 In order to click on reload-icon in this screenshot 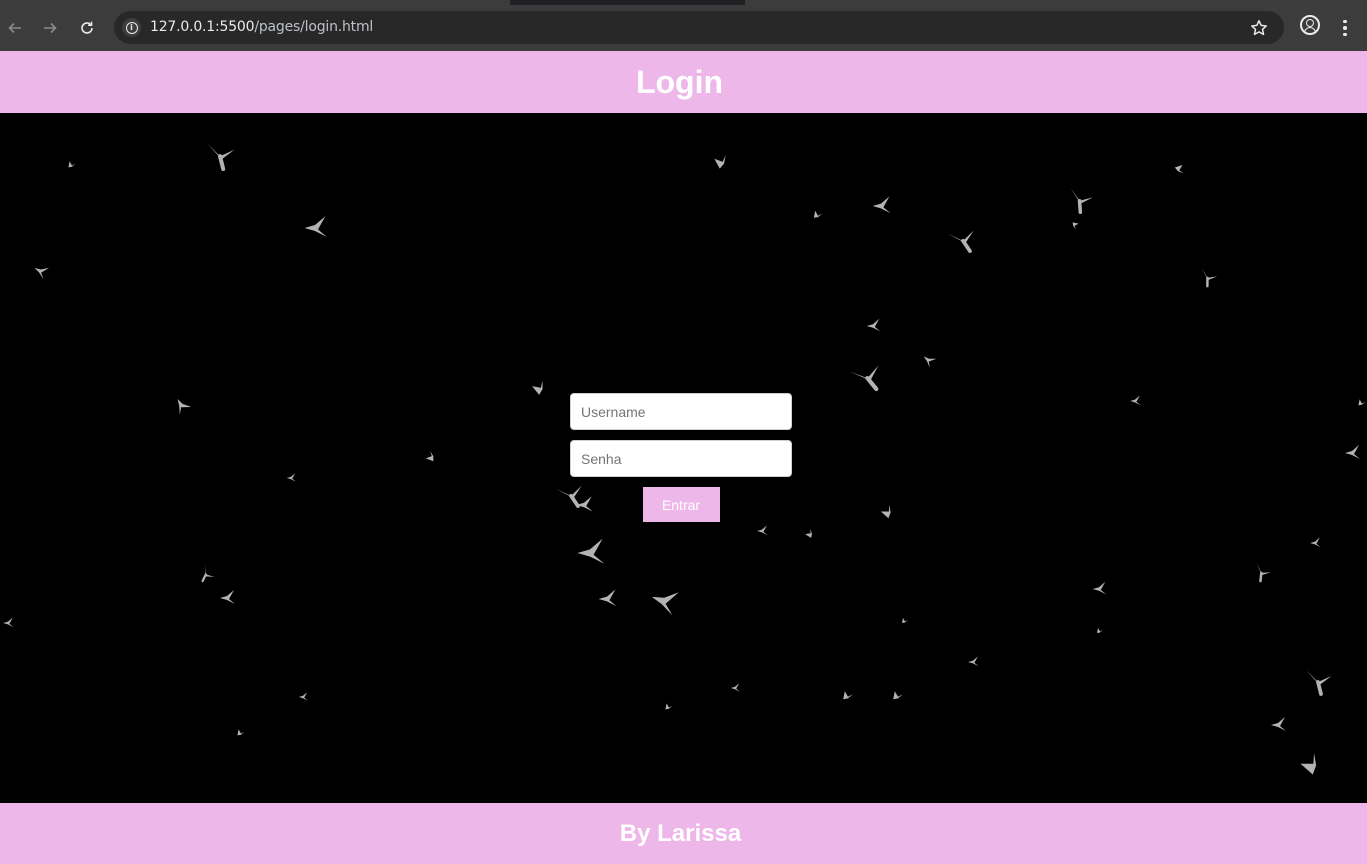, I will do `click(87, 27)`.